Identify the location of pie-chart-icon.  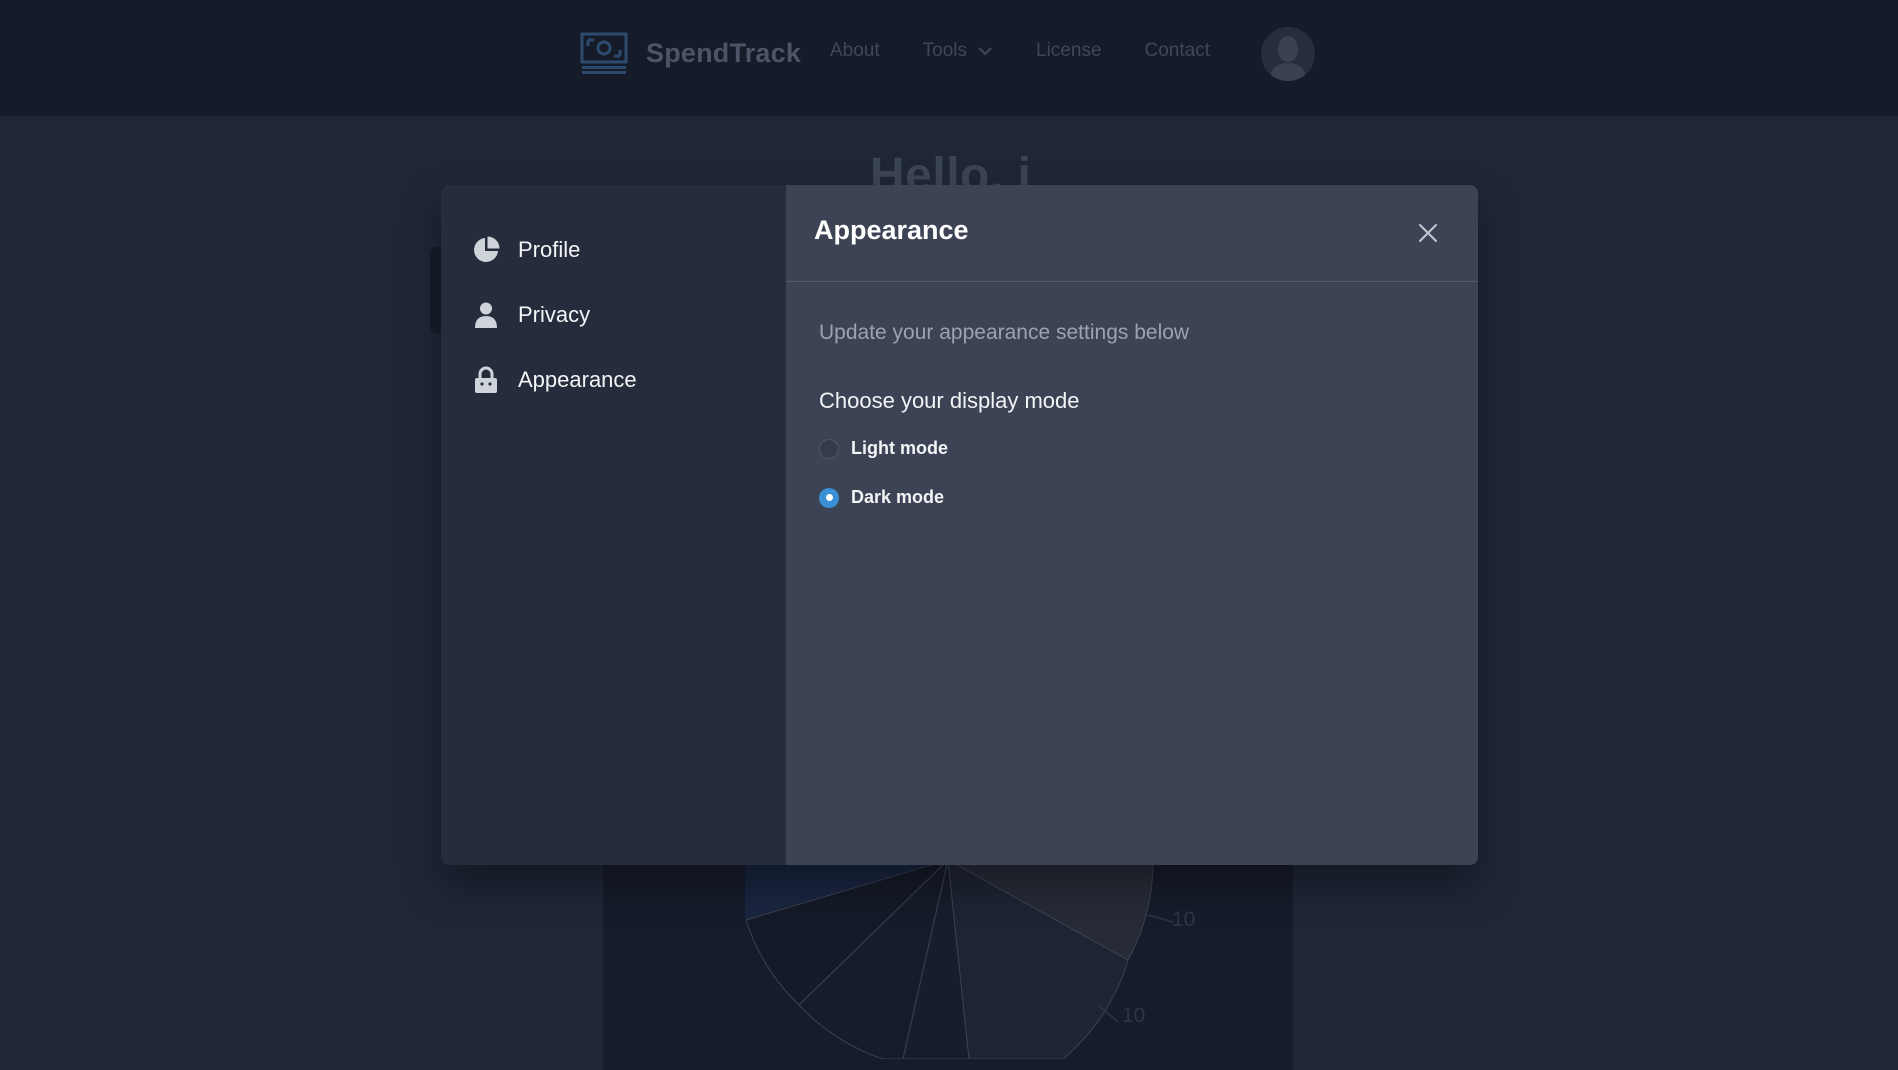
(486, 250).